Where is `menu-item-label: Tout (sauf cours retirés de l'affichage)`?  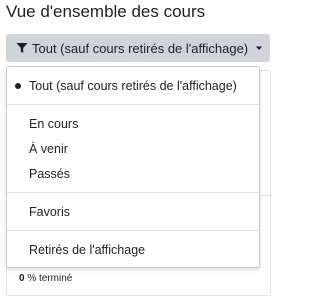 menu-item-label: Tout (sauf cours retirés de l'affichage) is located at coordinates (133, 85).